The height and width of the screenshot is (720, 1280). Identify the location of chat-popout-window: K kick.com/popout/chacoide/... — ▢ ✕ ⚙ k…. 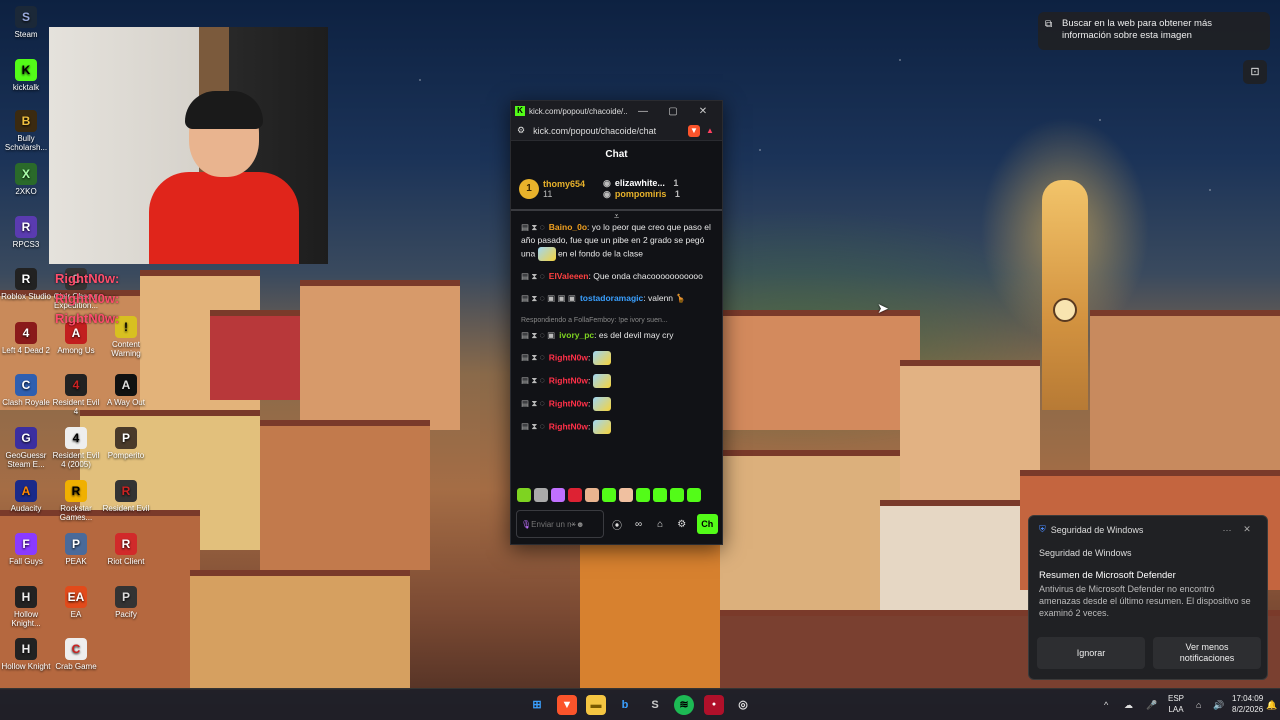
(616, 322).